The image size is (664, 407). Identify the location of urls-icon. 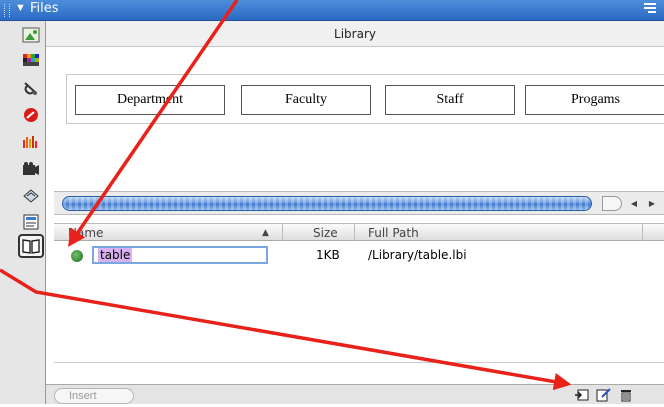
(31, 89).